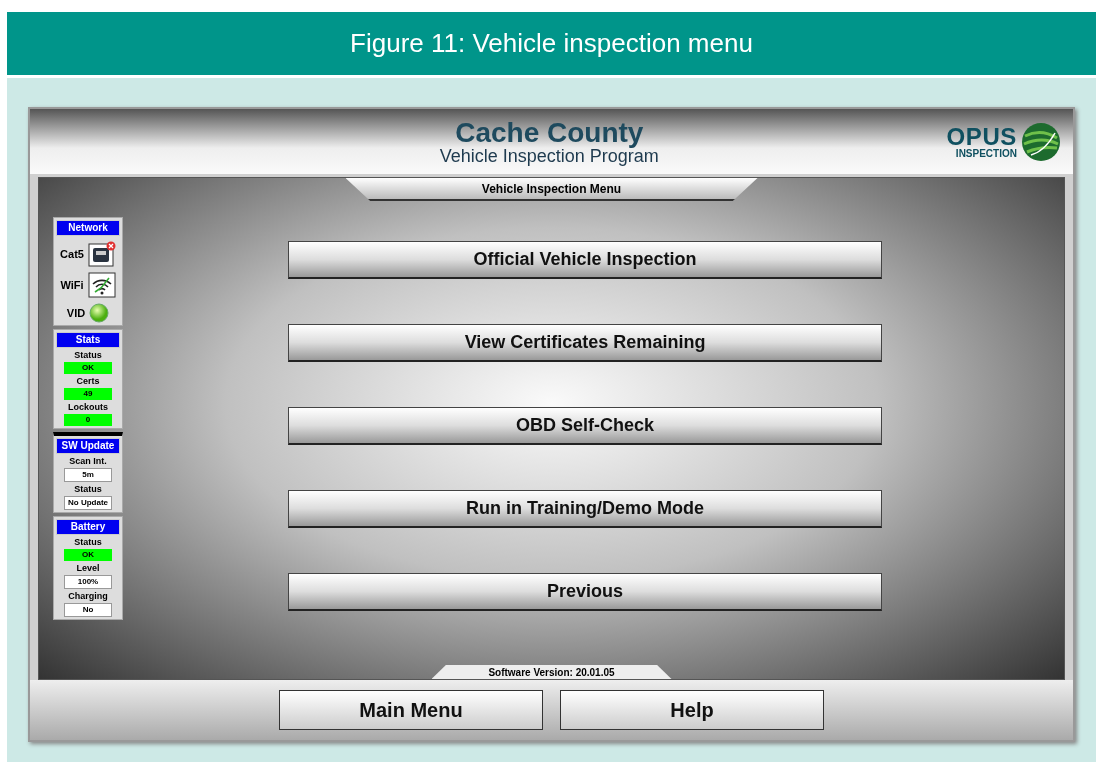  What do you see at coordinates (88, 340) in the screenshot?
I see `group-title: Stats` at bounding box center [88, 340].